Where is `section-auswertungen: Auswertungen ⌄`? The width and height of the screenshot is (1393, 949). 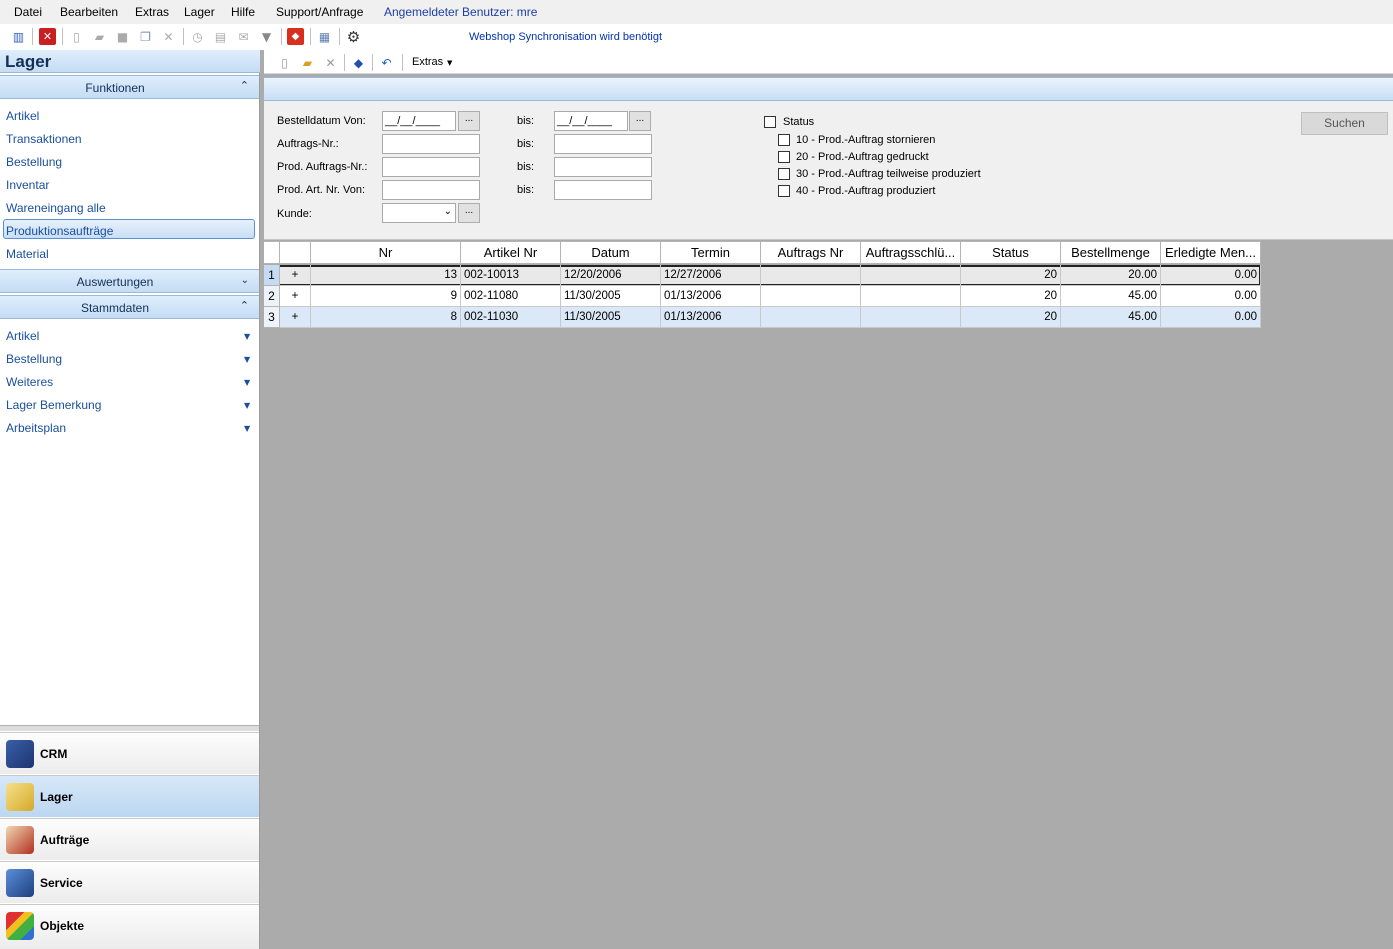 section-auswertungen: Auswertungen ⌄ is located at coordinates (129, 281).